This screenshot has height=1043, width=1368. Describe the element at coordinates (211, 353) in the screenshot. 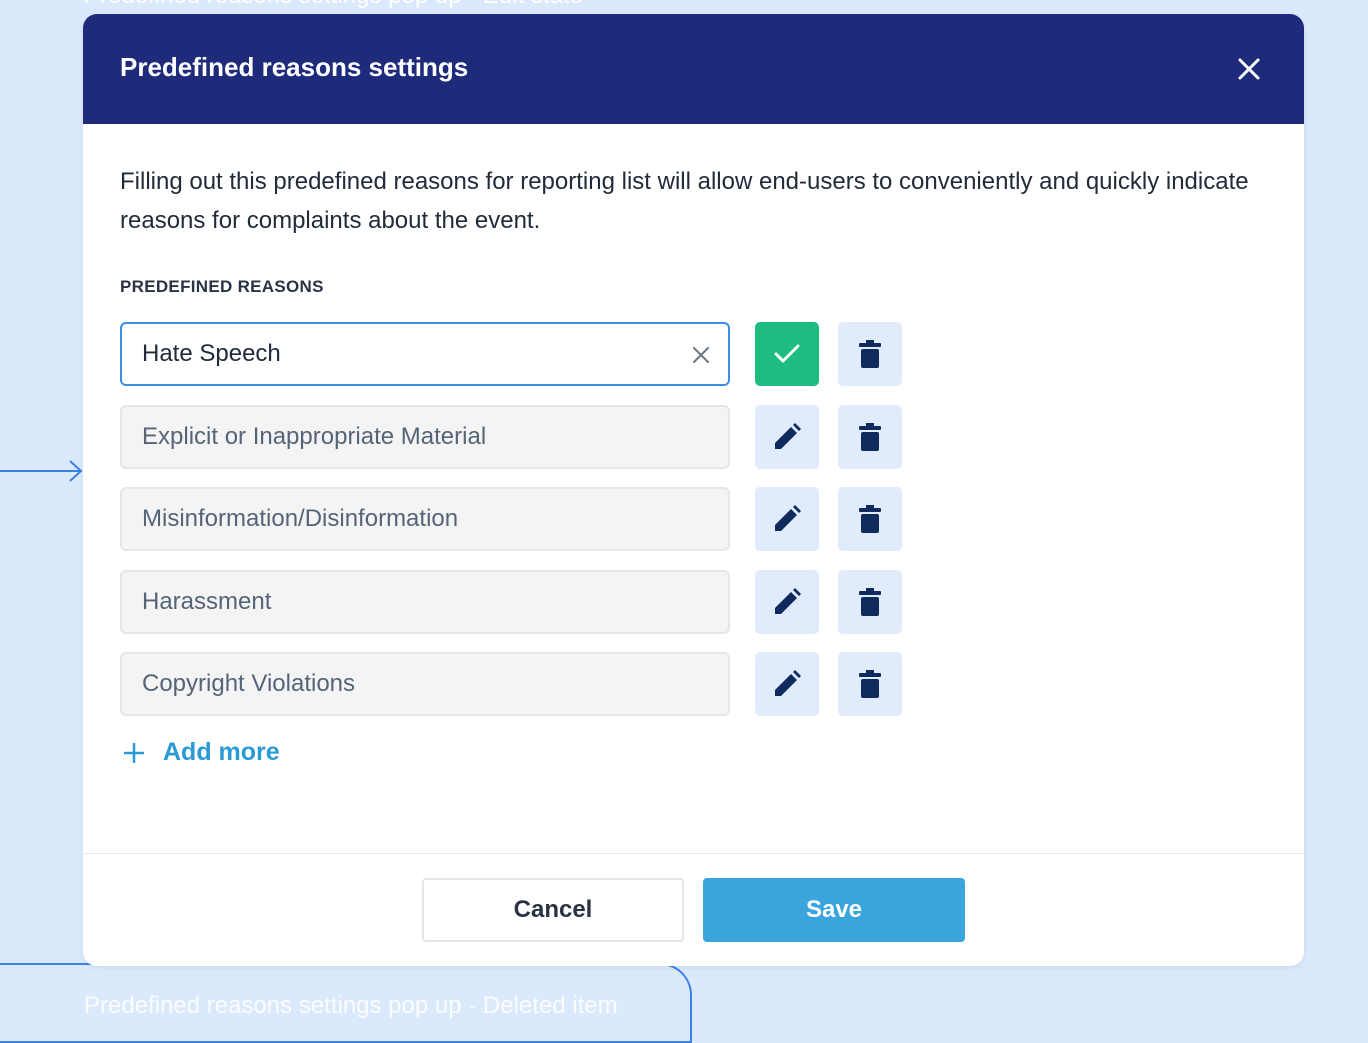

I see `reason-input-value: Hate Speech` at that location.